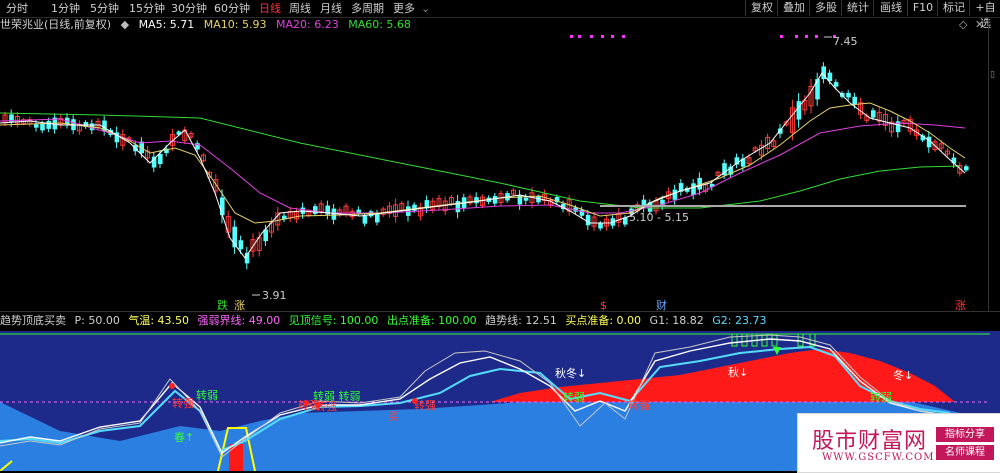 The width and height of the screenshot is (1000, 473). Describe the element at coordinates (890, 8) in the screenshot. I see `draw-line-button: 画线` at that location.